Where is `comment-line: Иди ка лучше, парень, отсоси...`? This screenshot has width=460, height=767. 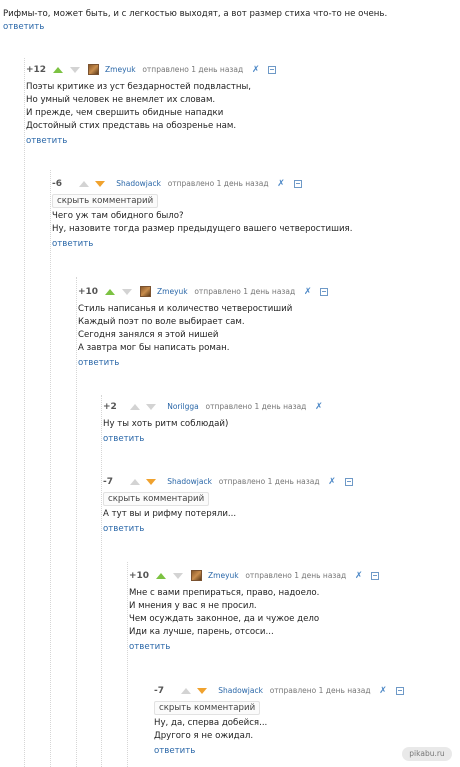
comment-line: Иди ка лучше, парень, отсоси... is located at coordinates (201, 632).